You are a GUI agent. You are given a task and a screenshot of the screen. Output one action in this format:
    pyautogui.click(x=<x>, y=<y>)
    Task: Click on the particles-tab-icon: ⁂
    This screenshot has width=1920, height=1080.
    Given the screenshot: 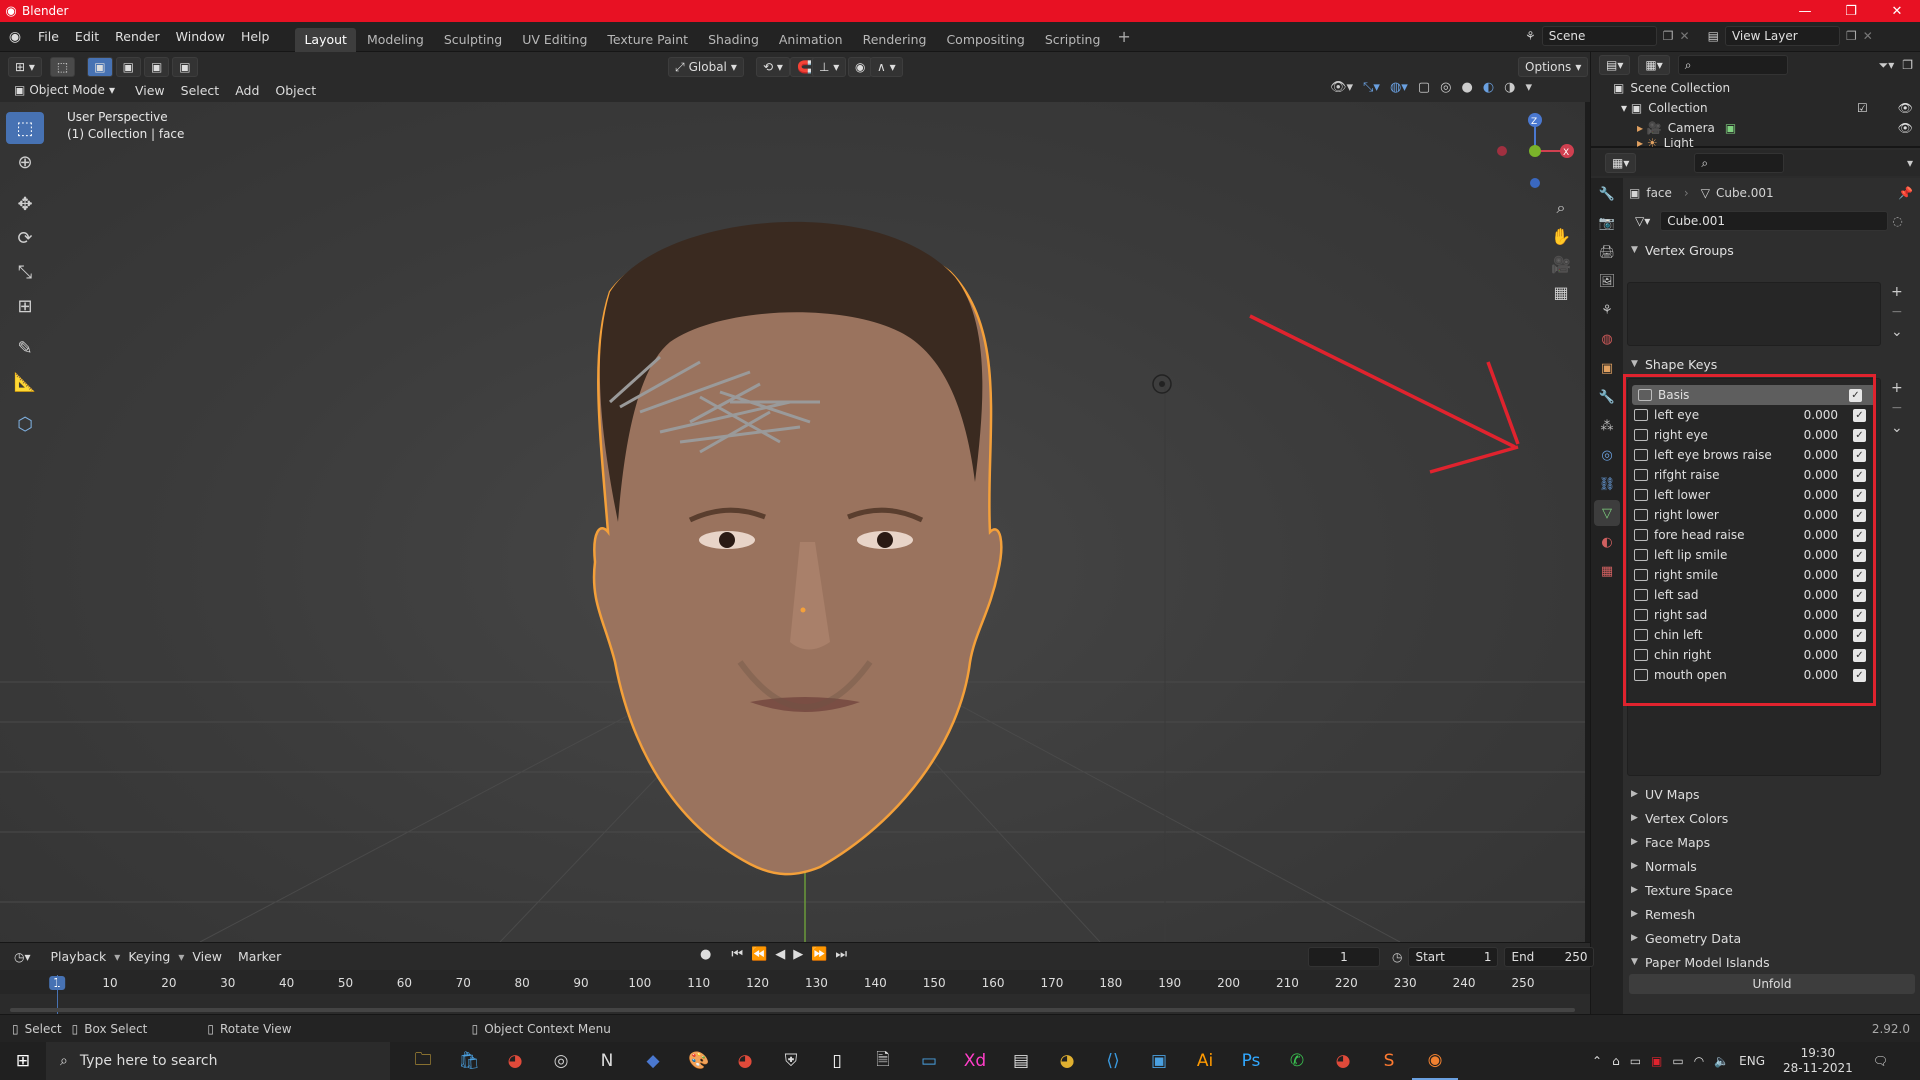 What is the action you would take?
    pyautogui.click(x=1607, y=426)
    